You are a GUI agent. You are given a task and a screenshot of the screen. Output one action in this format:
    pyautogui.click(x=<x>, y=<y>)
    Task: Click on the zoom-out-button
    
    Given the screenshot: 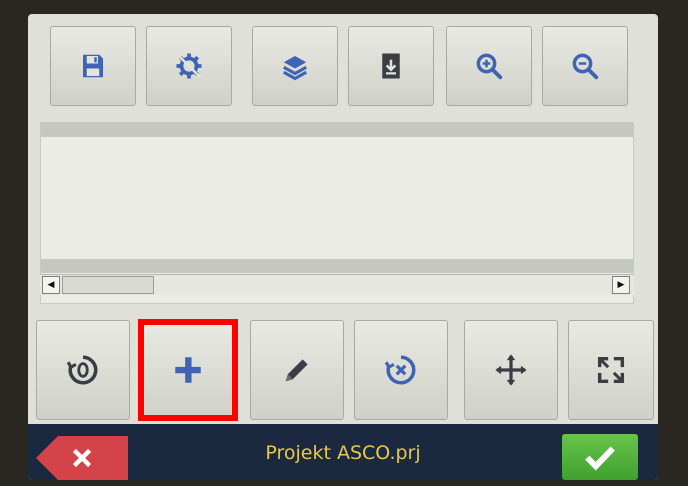 What is the action you would take?
    pyautogui.click(x=585, y=66)
    